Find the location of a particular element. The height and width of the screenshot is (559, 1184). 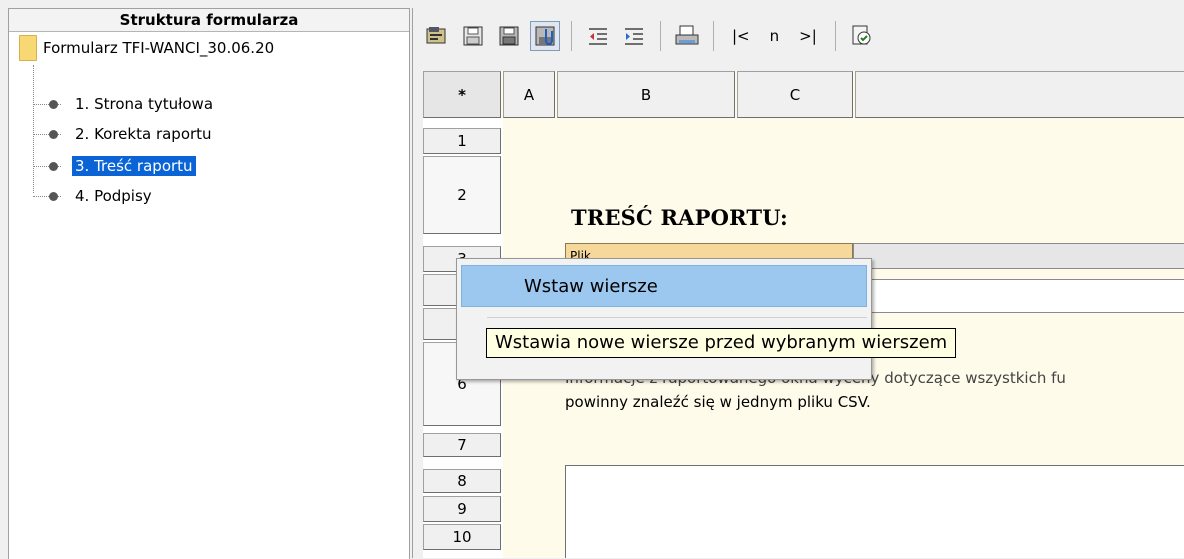

column-header-c: C is located at coordinates (795, 94).